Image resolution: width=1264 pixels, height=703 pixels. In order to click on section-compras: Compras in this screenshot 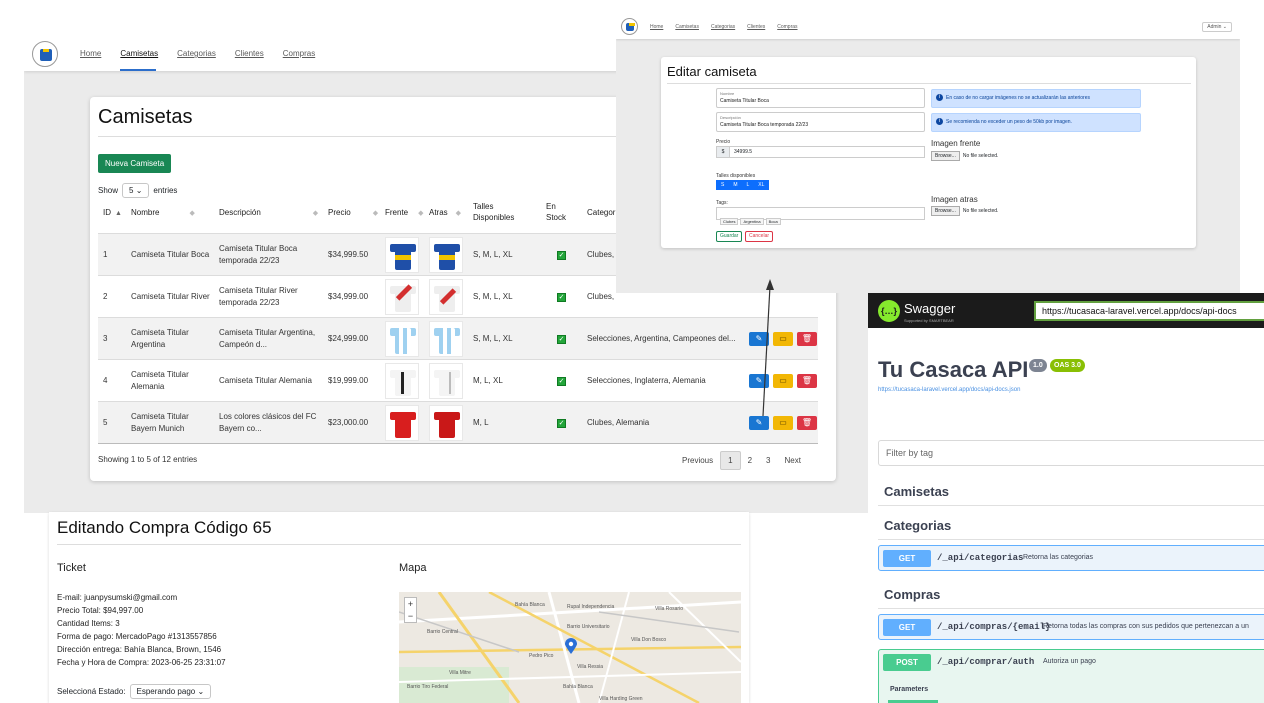, I will do `click(912, 594)`.